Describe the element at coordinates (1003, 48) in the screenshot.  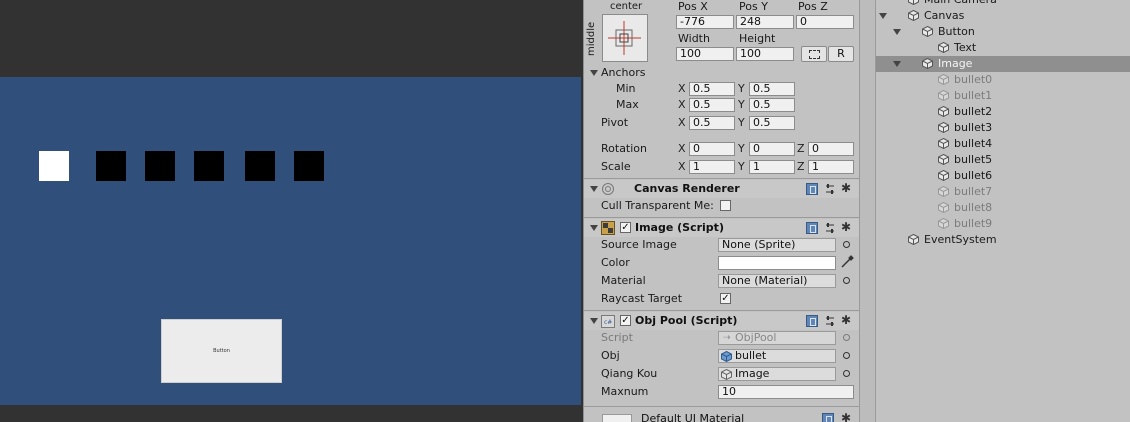
I see `hierarchy-item: Text` at that location.